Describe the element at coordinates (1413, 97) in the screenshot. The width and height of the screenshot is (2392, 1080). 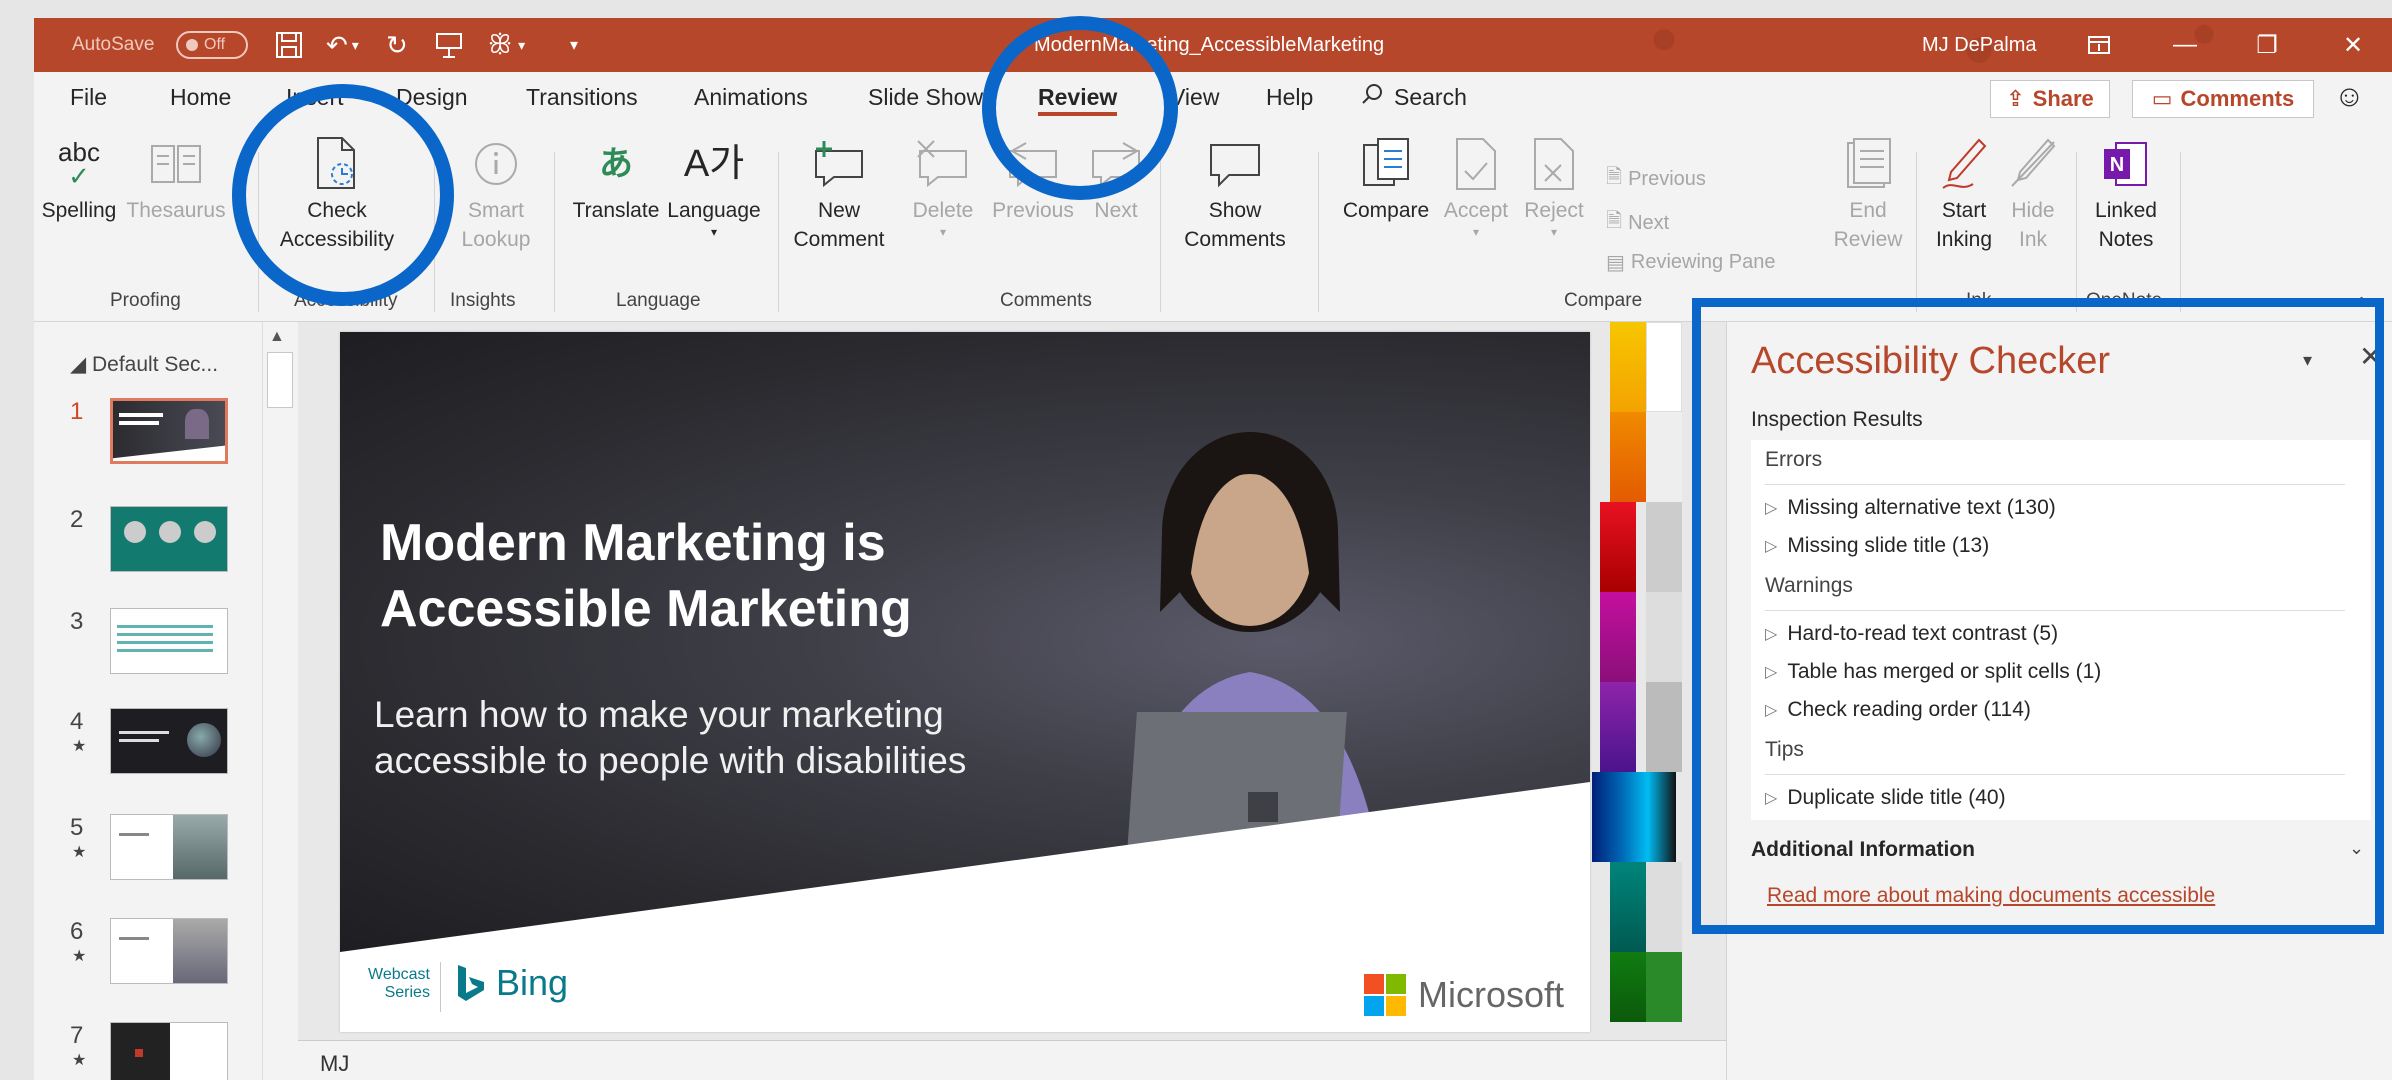
I see `search-box: Search` at that location.